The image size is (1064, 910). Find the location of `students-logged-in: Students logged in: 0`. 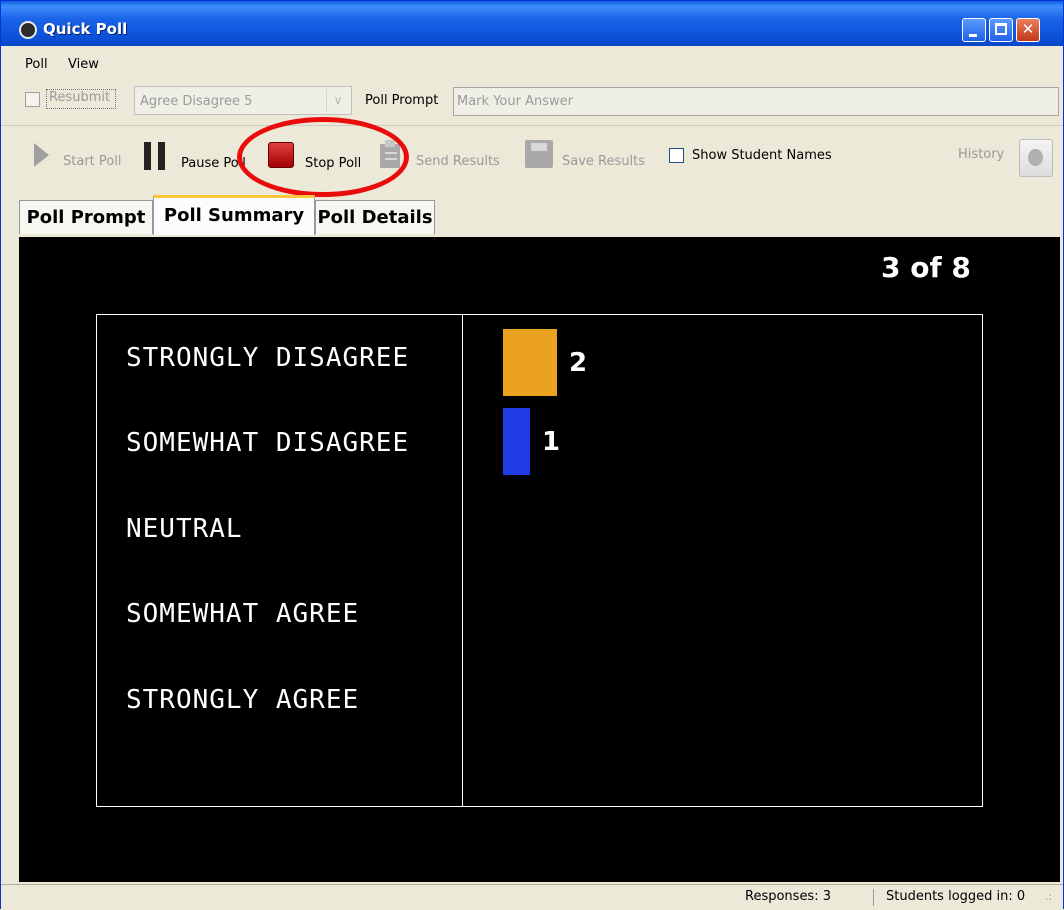

students-logged-in: Students logged in: 0 is located at coordinates (956, 896).